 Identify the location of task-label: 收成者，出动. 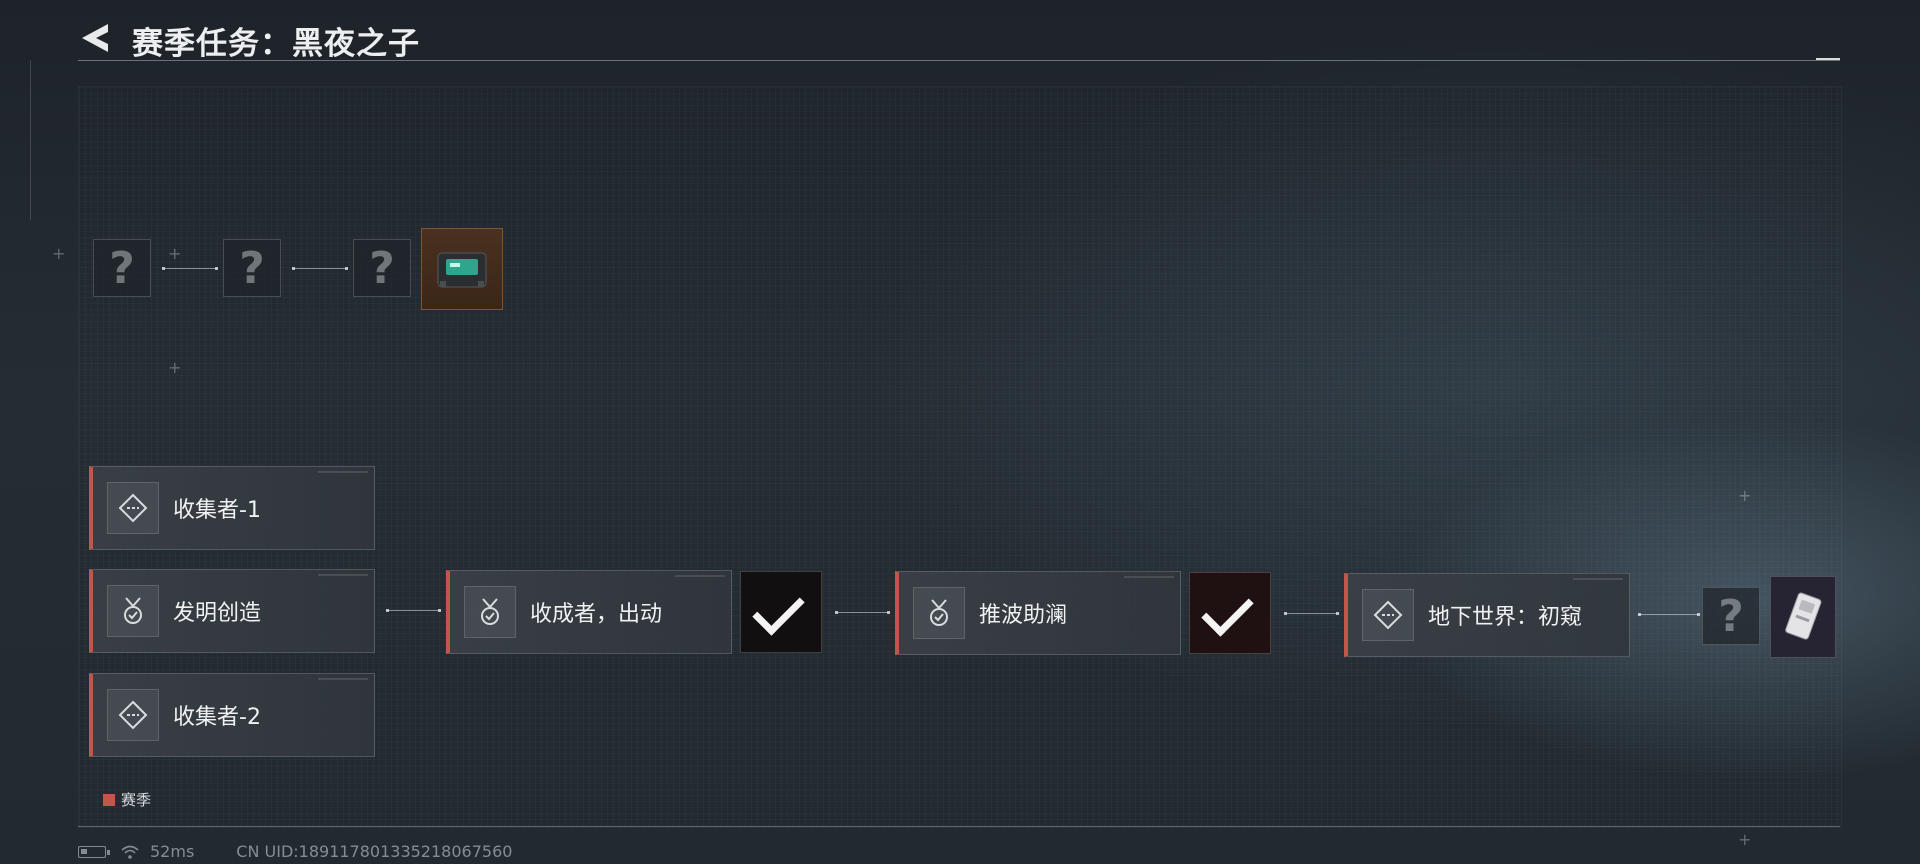
(596, 614).